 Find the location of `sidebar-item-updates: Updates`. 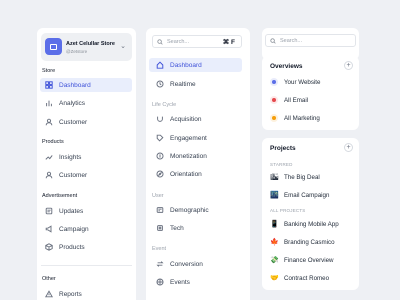

sidebar-item-updates: Updates is located at coordinates (86, 211).